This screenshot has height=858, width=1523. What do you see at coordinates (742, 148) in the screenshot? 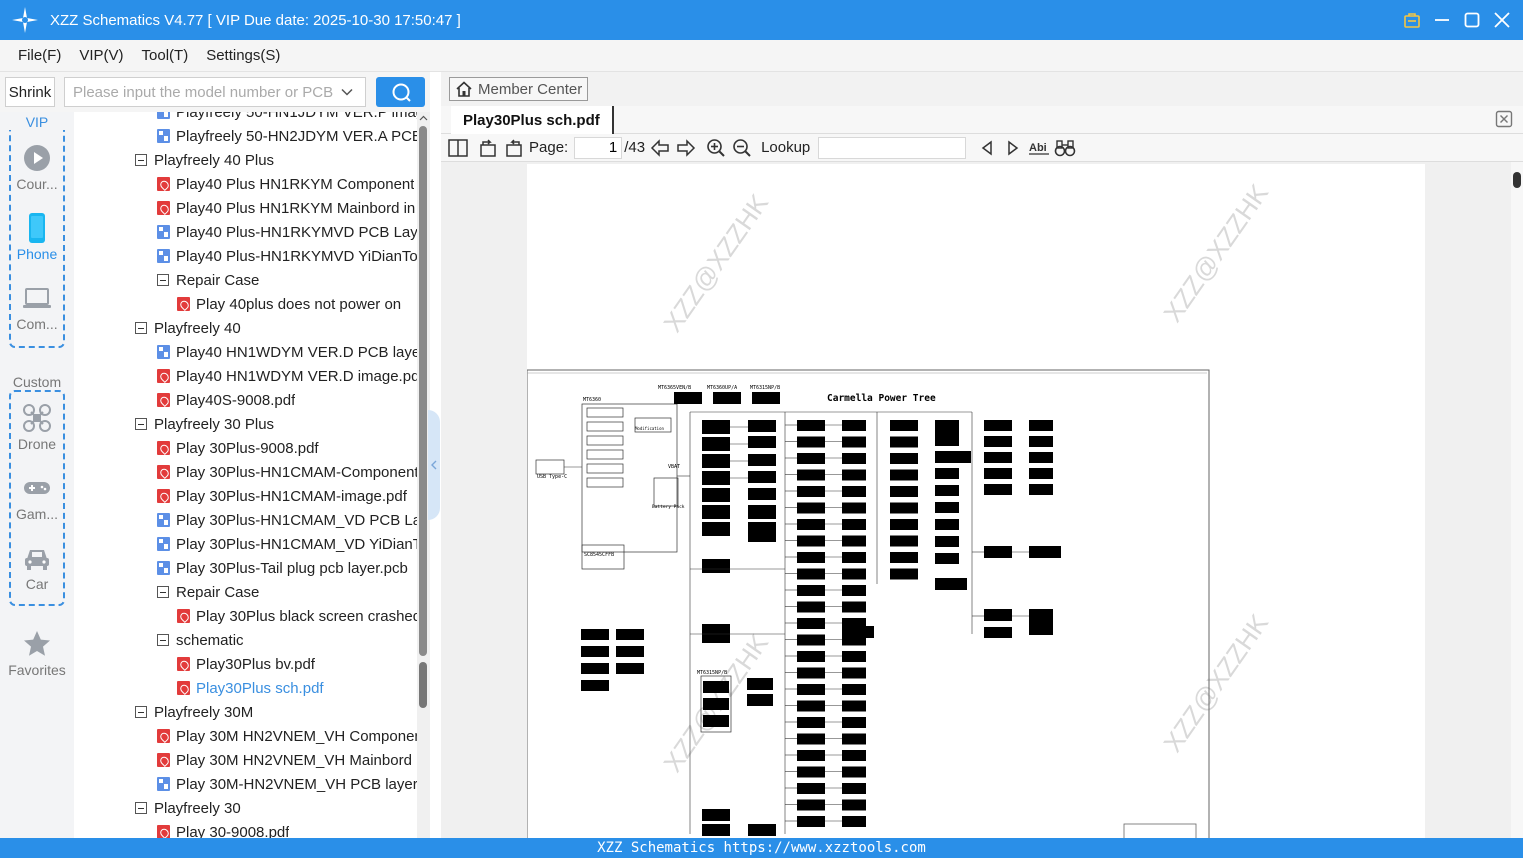
I see `zoom-out-button` at bounding box center [742, 148].